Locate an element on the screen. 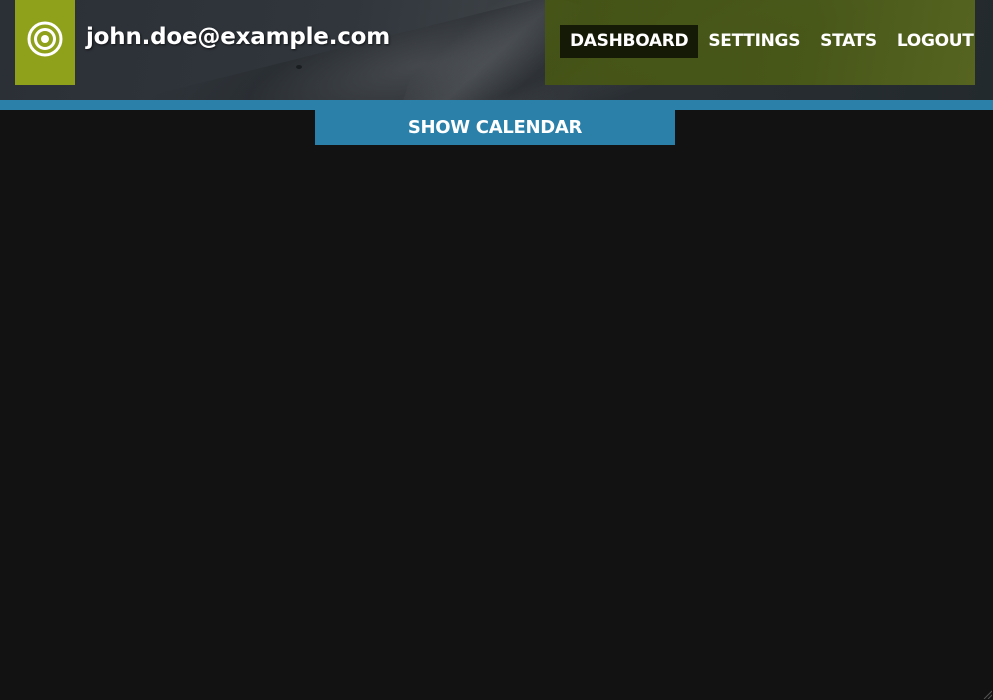  logo is located at coordinates (45, 42).